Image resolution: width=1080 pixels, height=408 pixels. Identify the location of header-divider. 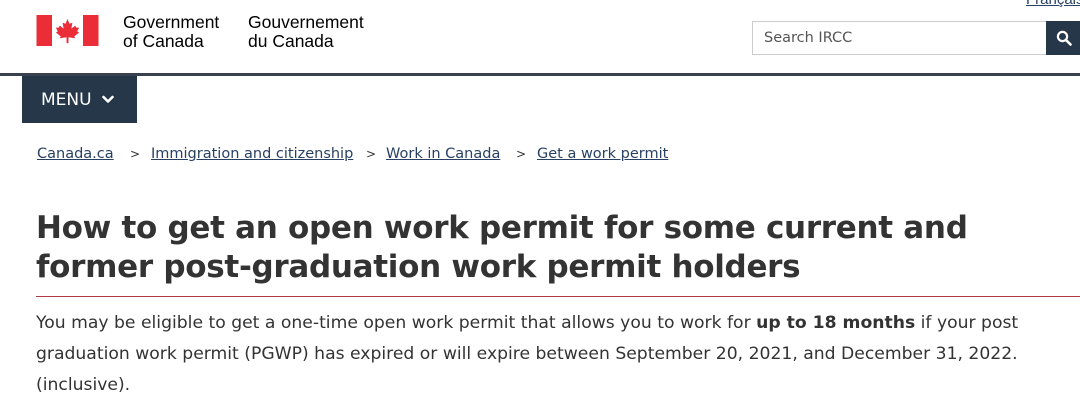
(540, 74).